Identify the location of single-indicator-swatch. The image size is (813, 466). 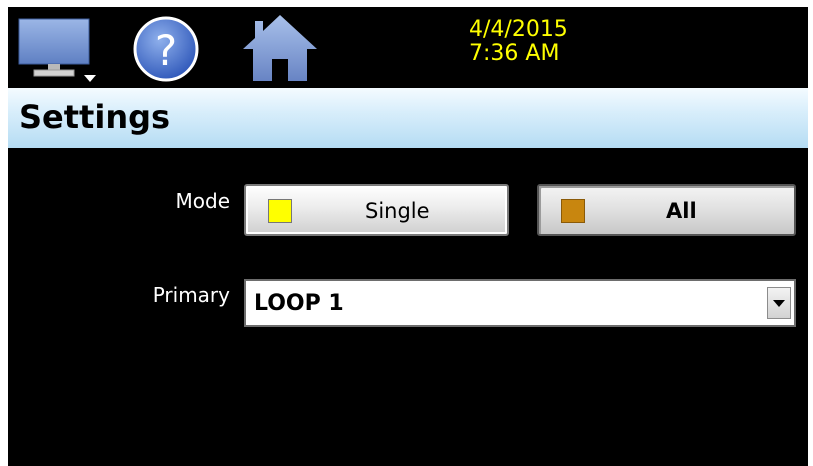
(280, 211).